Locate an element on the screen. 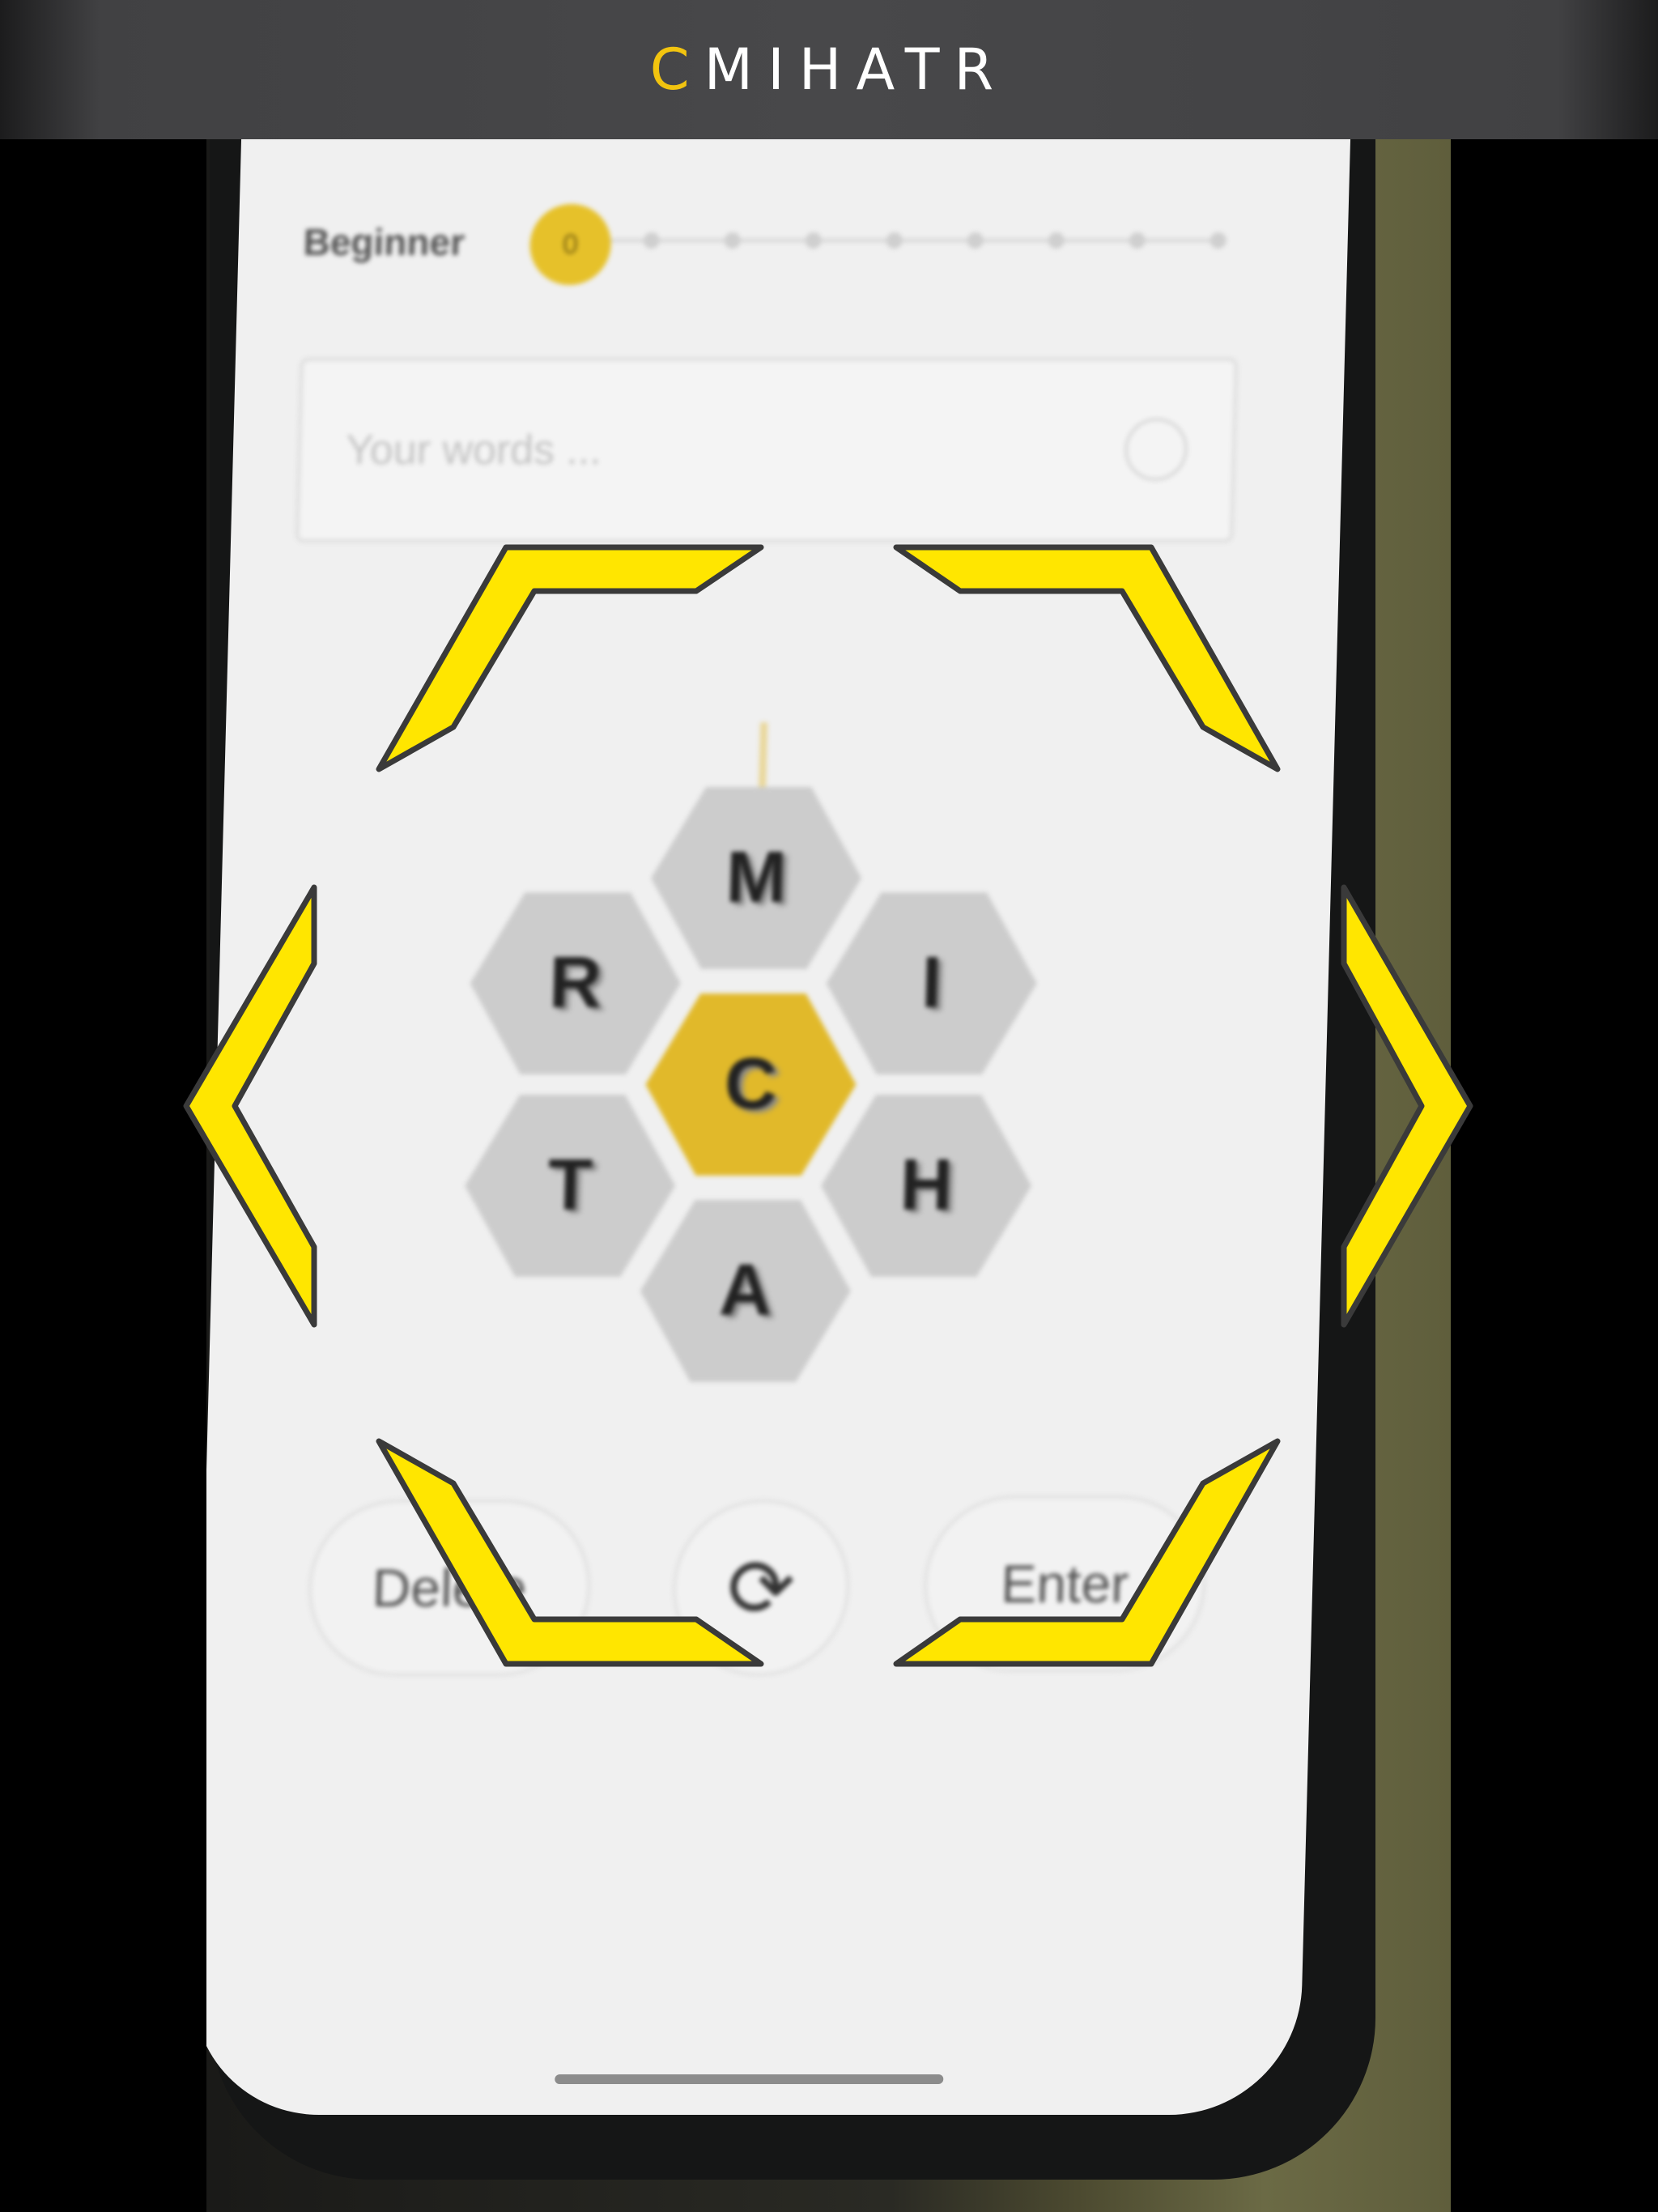 The height and width of the screenshot is (2212, 1658). letter-tile-upper-left: R is located at coordinates (575, 983).